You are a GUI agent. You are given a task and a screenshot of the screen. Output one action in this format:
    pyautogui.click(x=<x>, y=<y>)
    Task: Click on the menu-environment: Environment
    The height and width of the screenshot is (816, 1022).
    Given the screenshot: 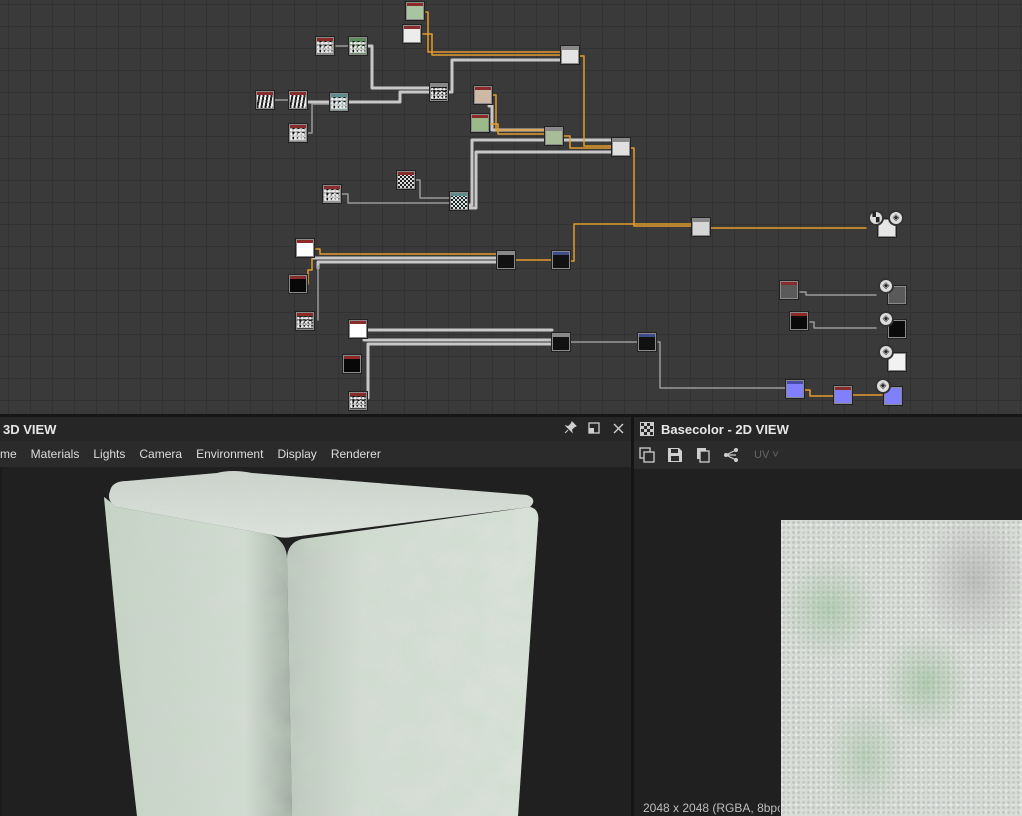 What is the action you would take?
    pyautogui.click(x=229, y=454)
    